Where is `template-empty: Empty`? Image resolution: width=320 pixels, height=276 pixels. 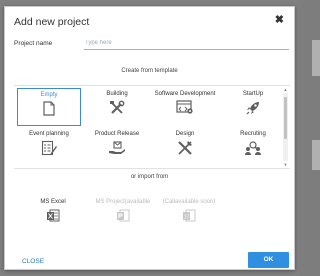 template-empty: Empty is located at coordinates (49, 107).